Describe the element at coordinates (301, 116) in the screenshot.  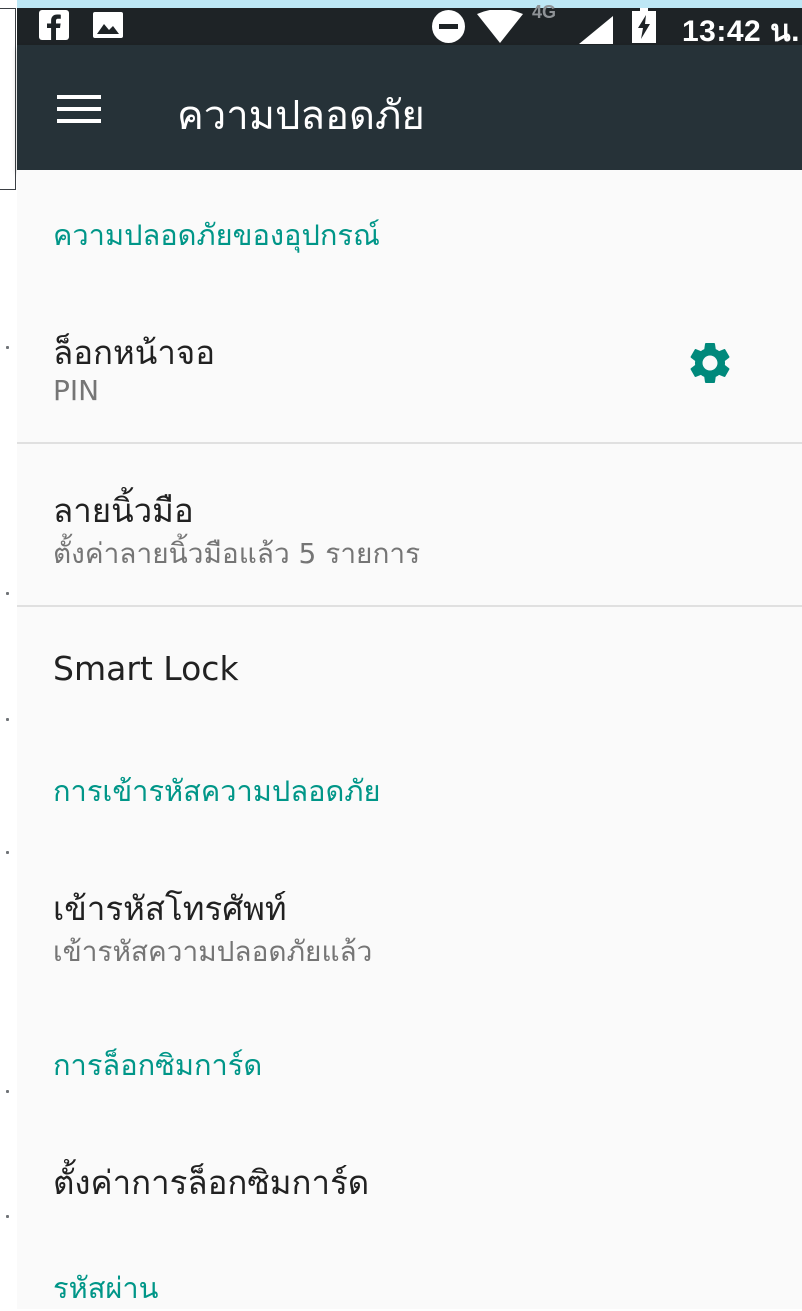
I see `page-title: ความปลอดภัย` at that location.